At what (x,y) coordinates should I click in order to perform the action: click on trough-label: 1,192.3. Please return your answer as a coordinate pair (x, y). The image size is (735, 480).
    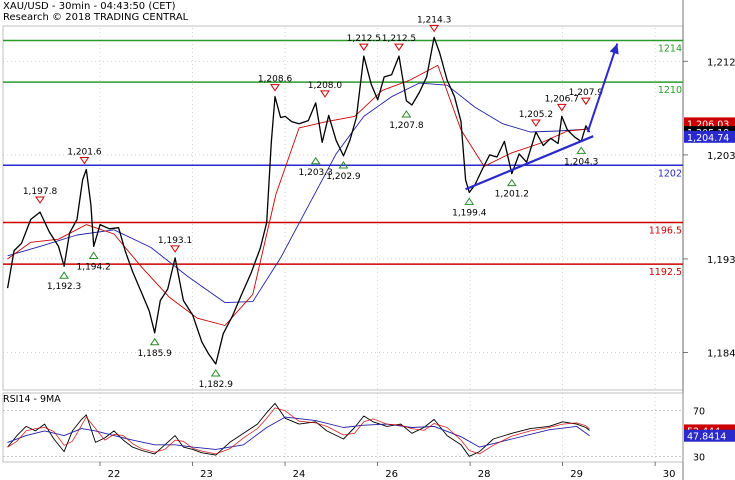
    Looking at the image, I should click on (64, 287).